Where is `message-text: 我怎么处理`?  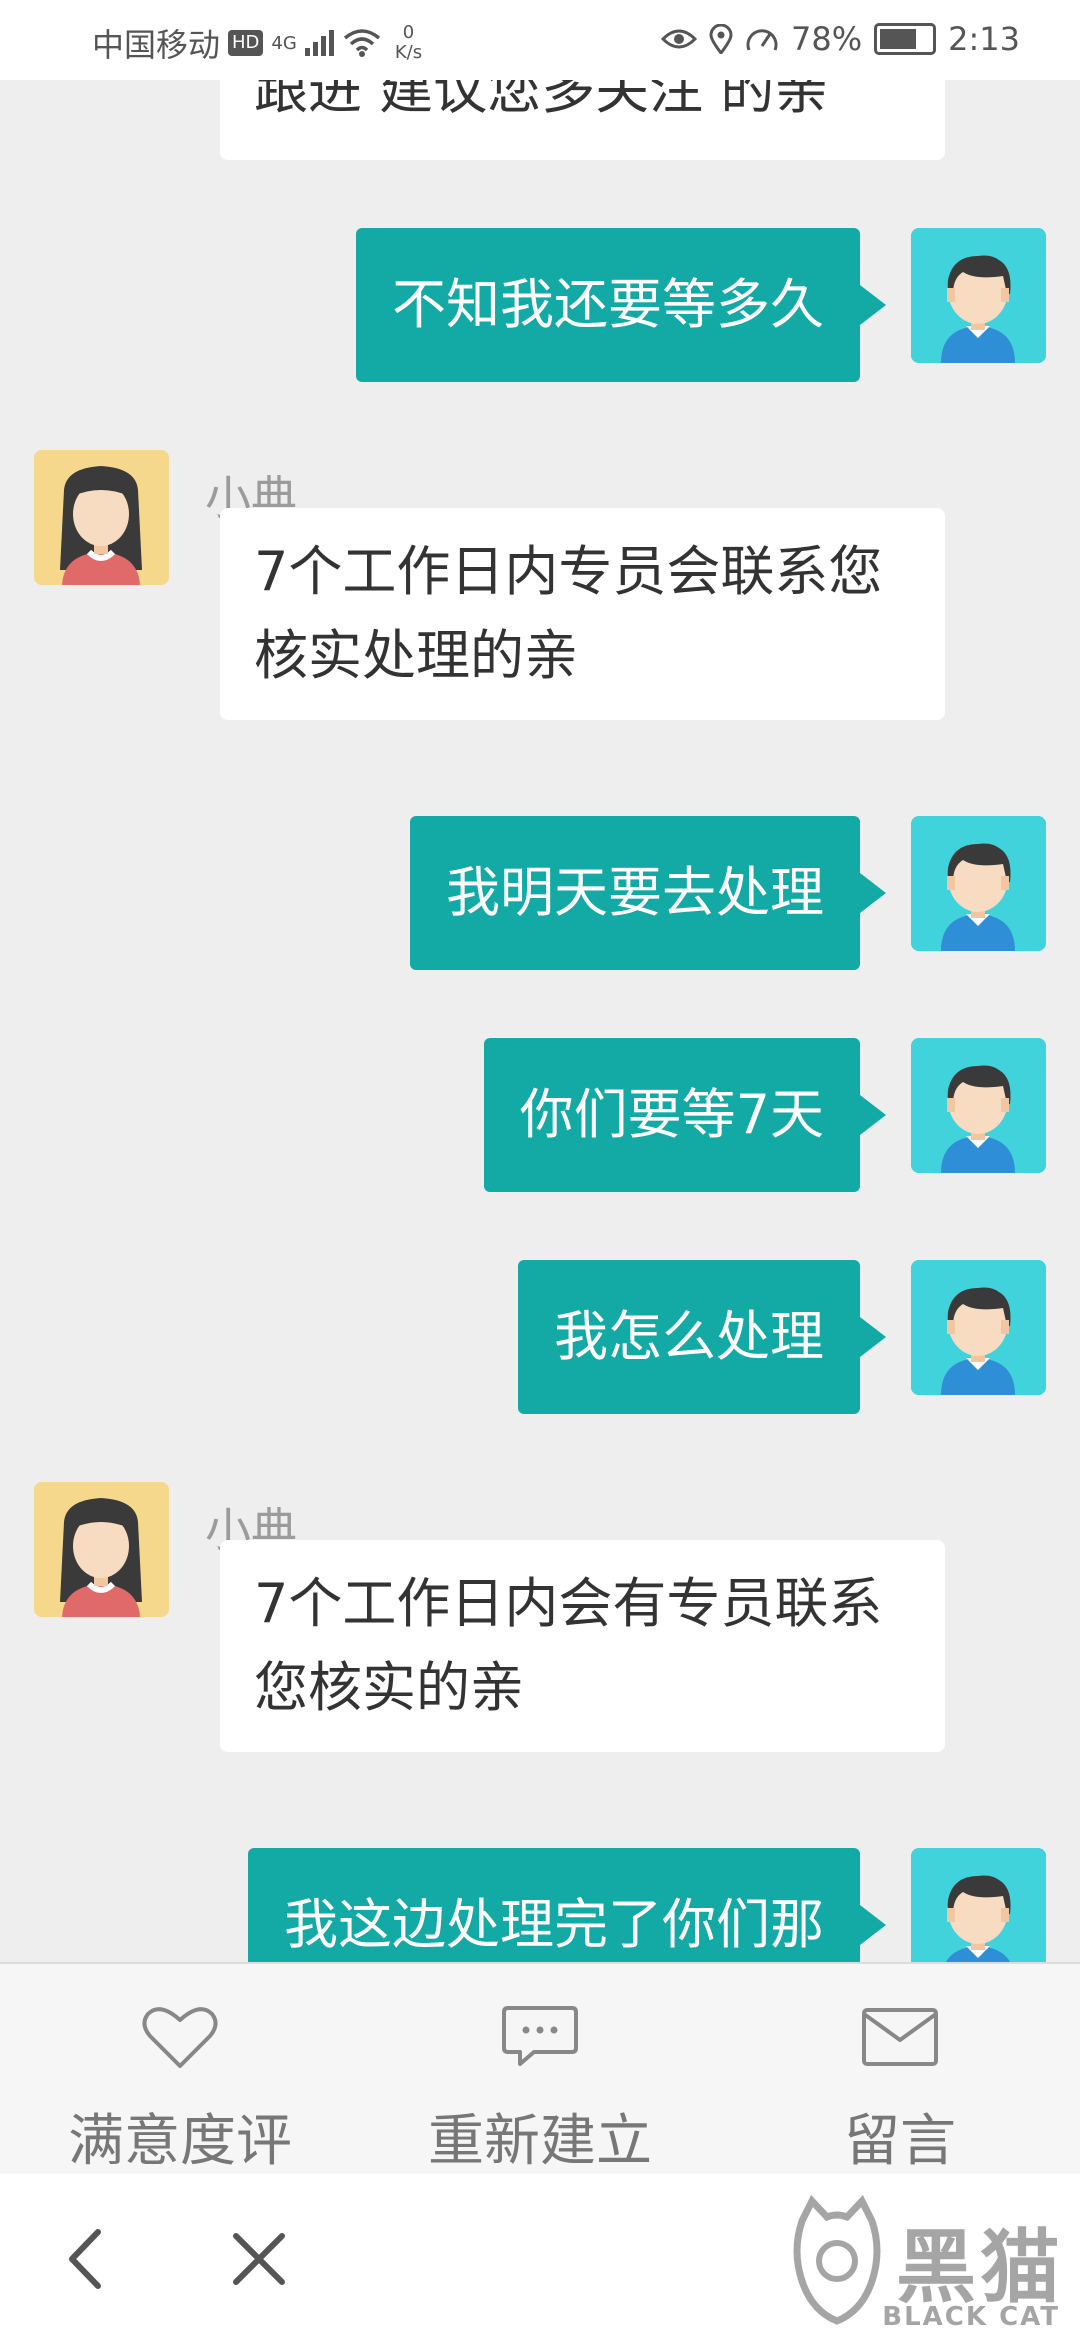 message-text: 我怎么处理 is located at coordinates (689, 1336).